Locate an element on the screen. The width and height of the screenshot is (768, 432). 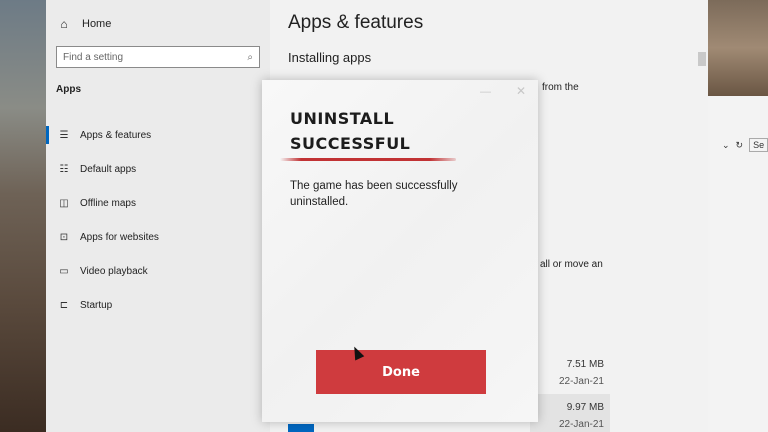
text-fragment: all or move an is located at coordinates (571, 264).